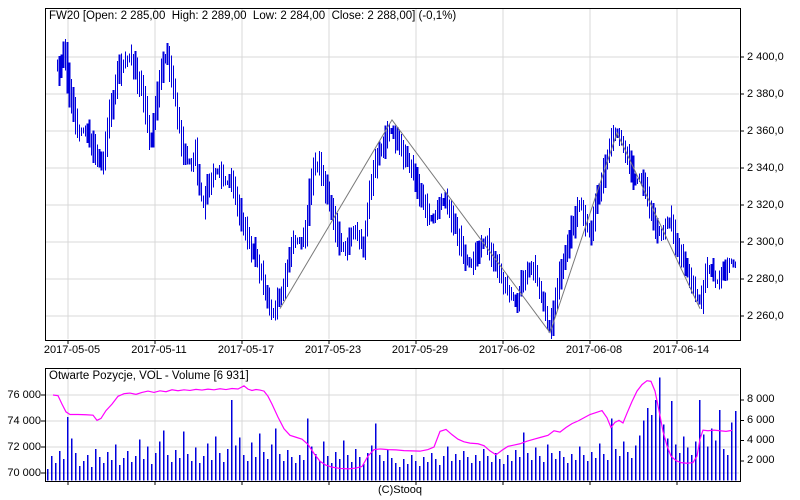 The height and width of the screenshot is (500, 800). I want to click on date-tick-label: 2017-05-29, so click(420, 350).